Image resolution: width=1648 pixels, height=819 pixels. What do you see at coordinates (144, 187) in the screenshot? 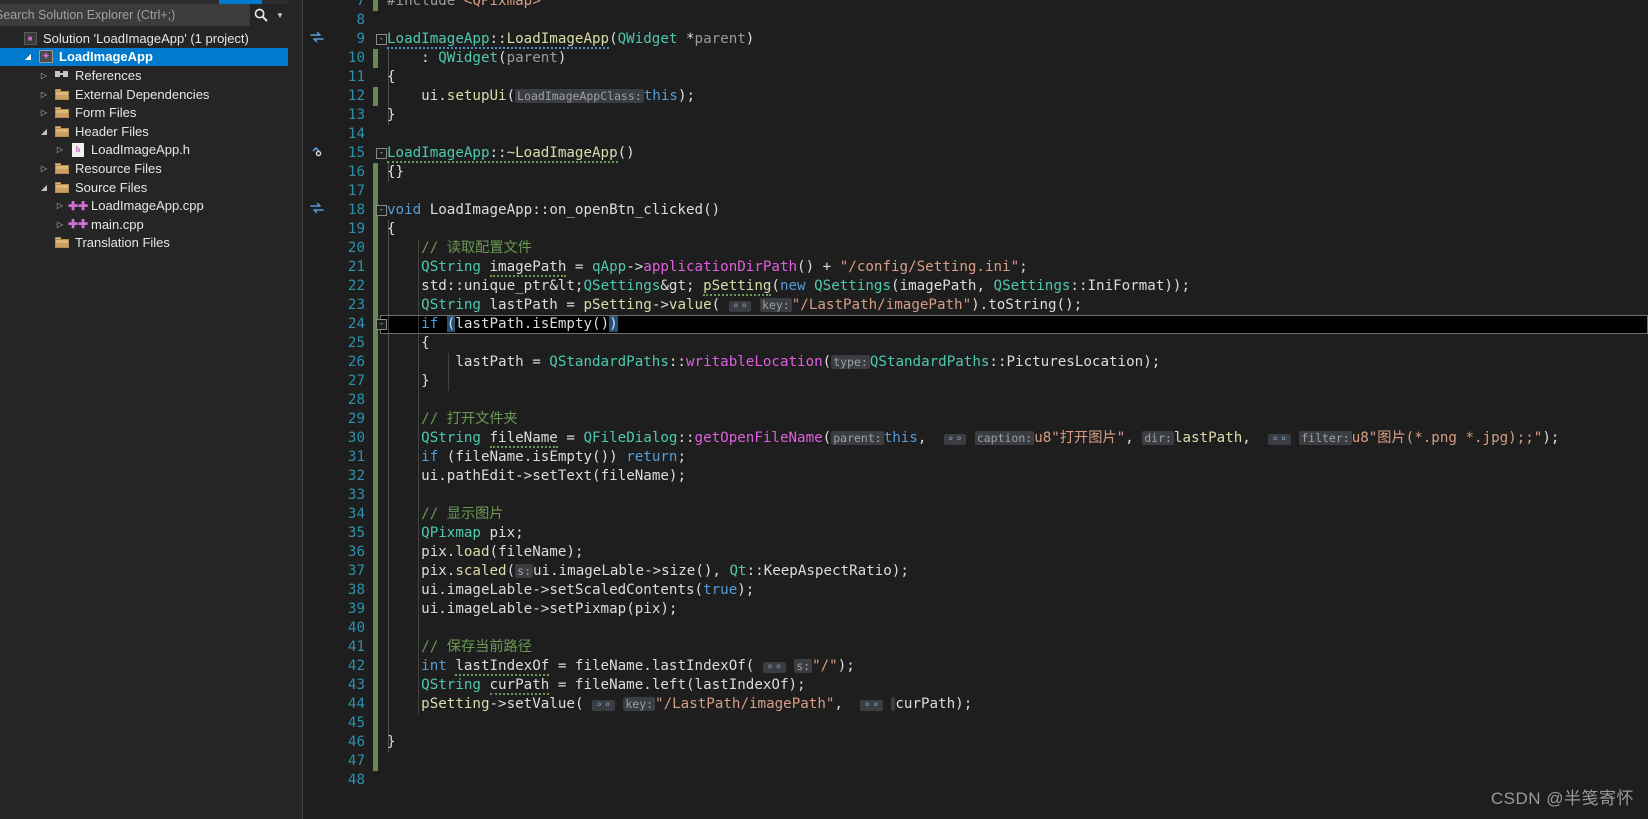
I see `tree-item-source-files: ◢ Source Files` at bounding box center [144, 187].